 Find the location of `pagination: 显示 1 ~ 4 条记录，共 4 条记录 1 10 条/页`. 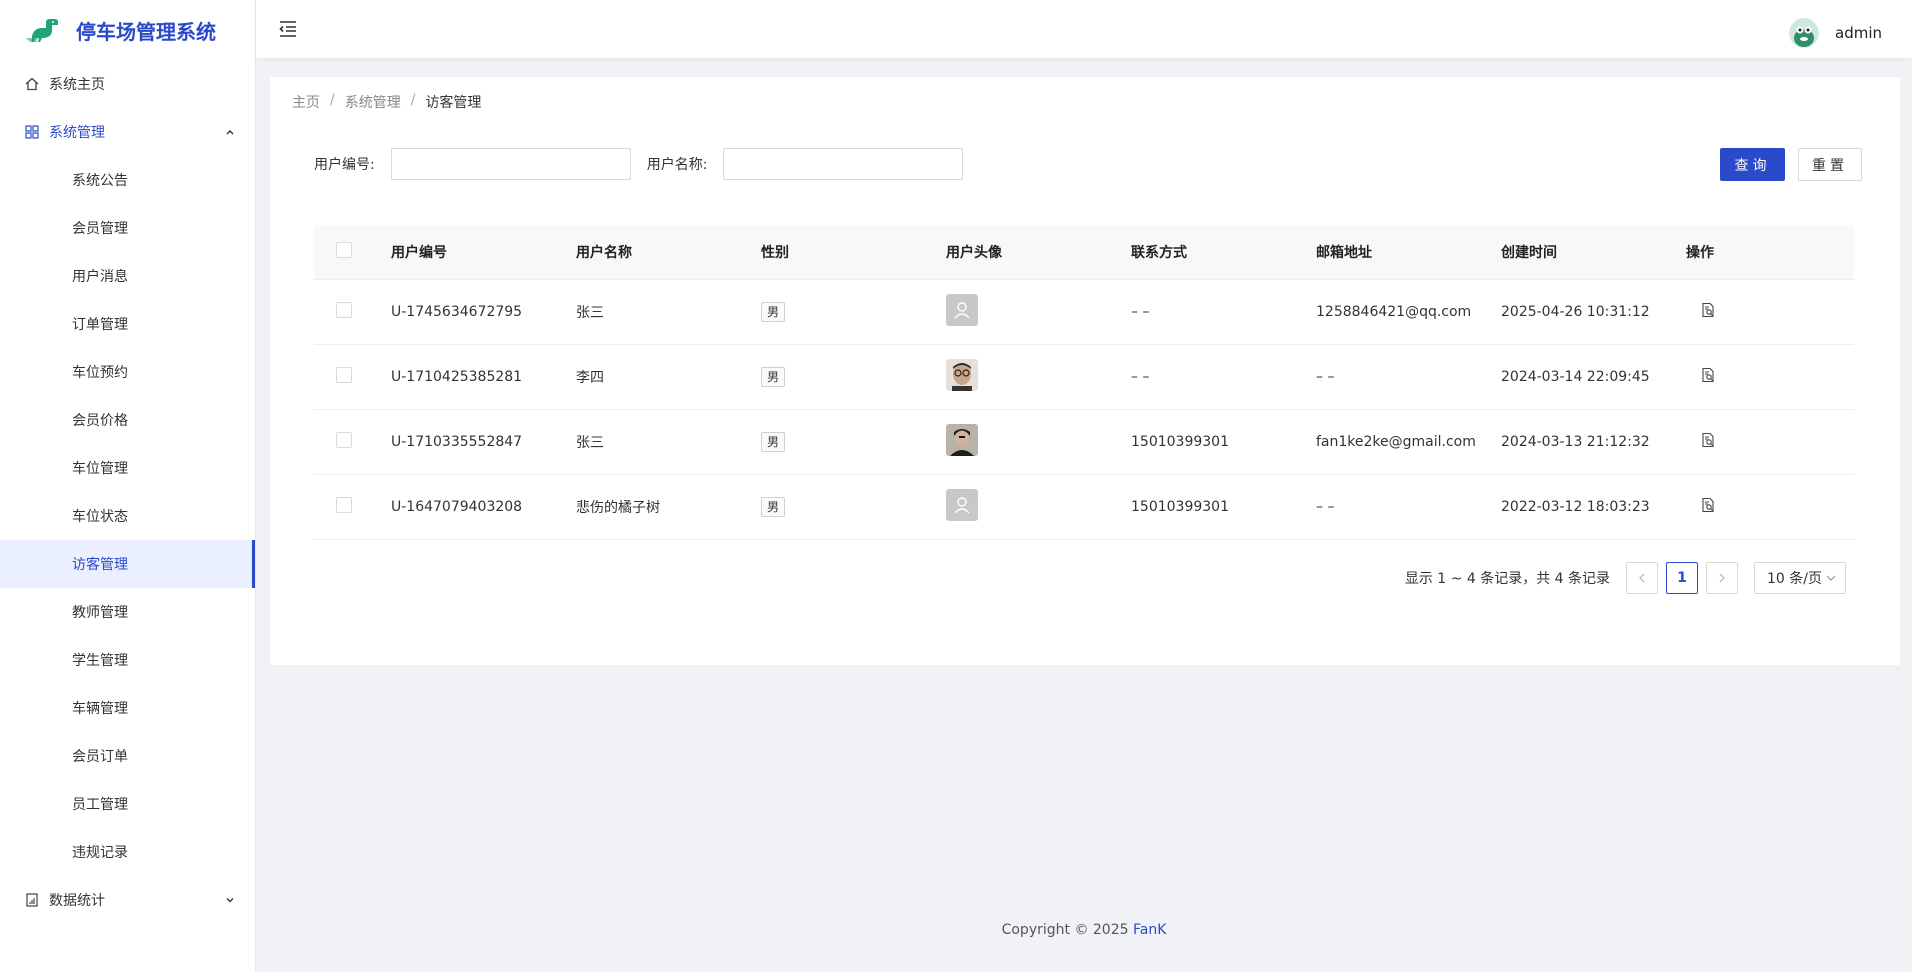

pagination: 显示 1 ~ 4 条记录，共 4 条记录 1 10 条/页 is located at coordinates (1625, 578).